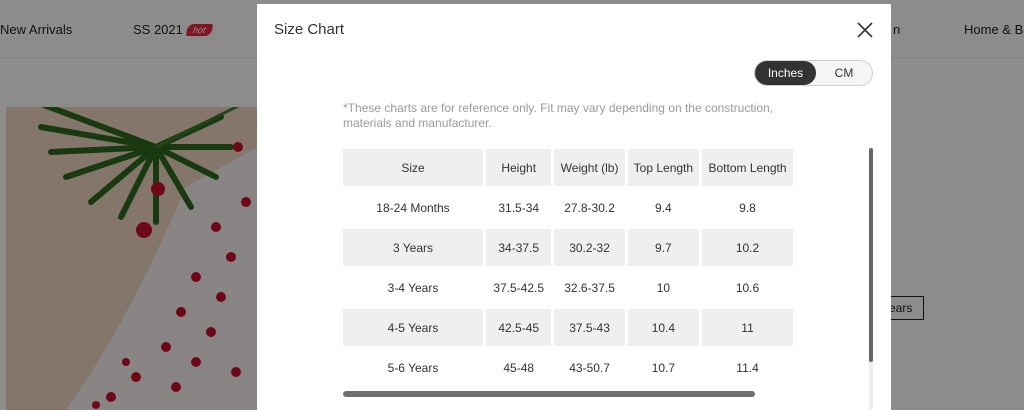  Describe the element at coordinates (589, 247) in the screenshot. I see `table-cell: 30.2-32` at that location.